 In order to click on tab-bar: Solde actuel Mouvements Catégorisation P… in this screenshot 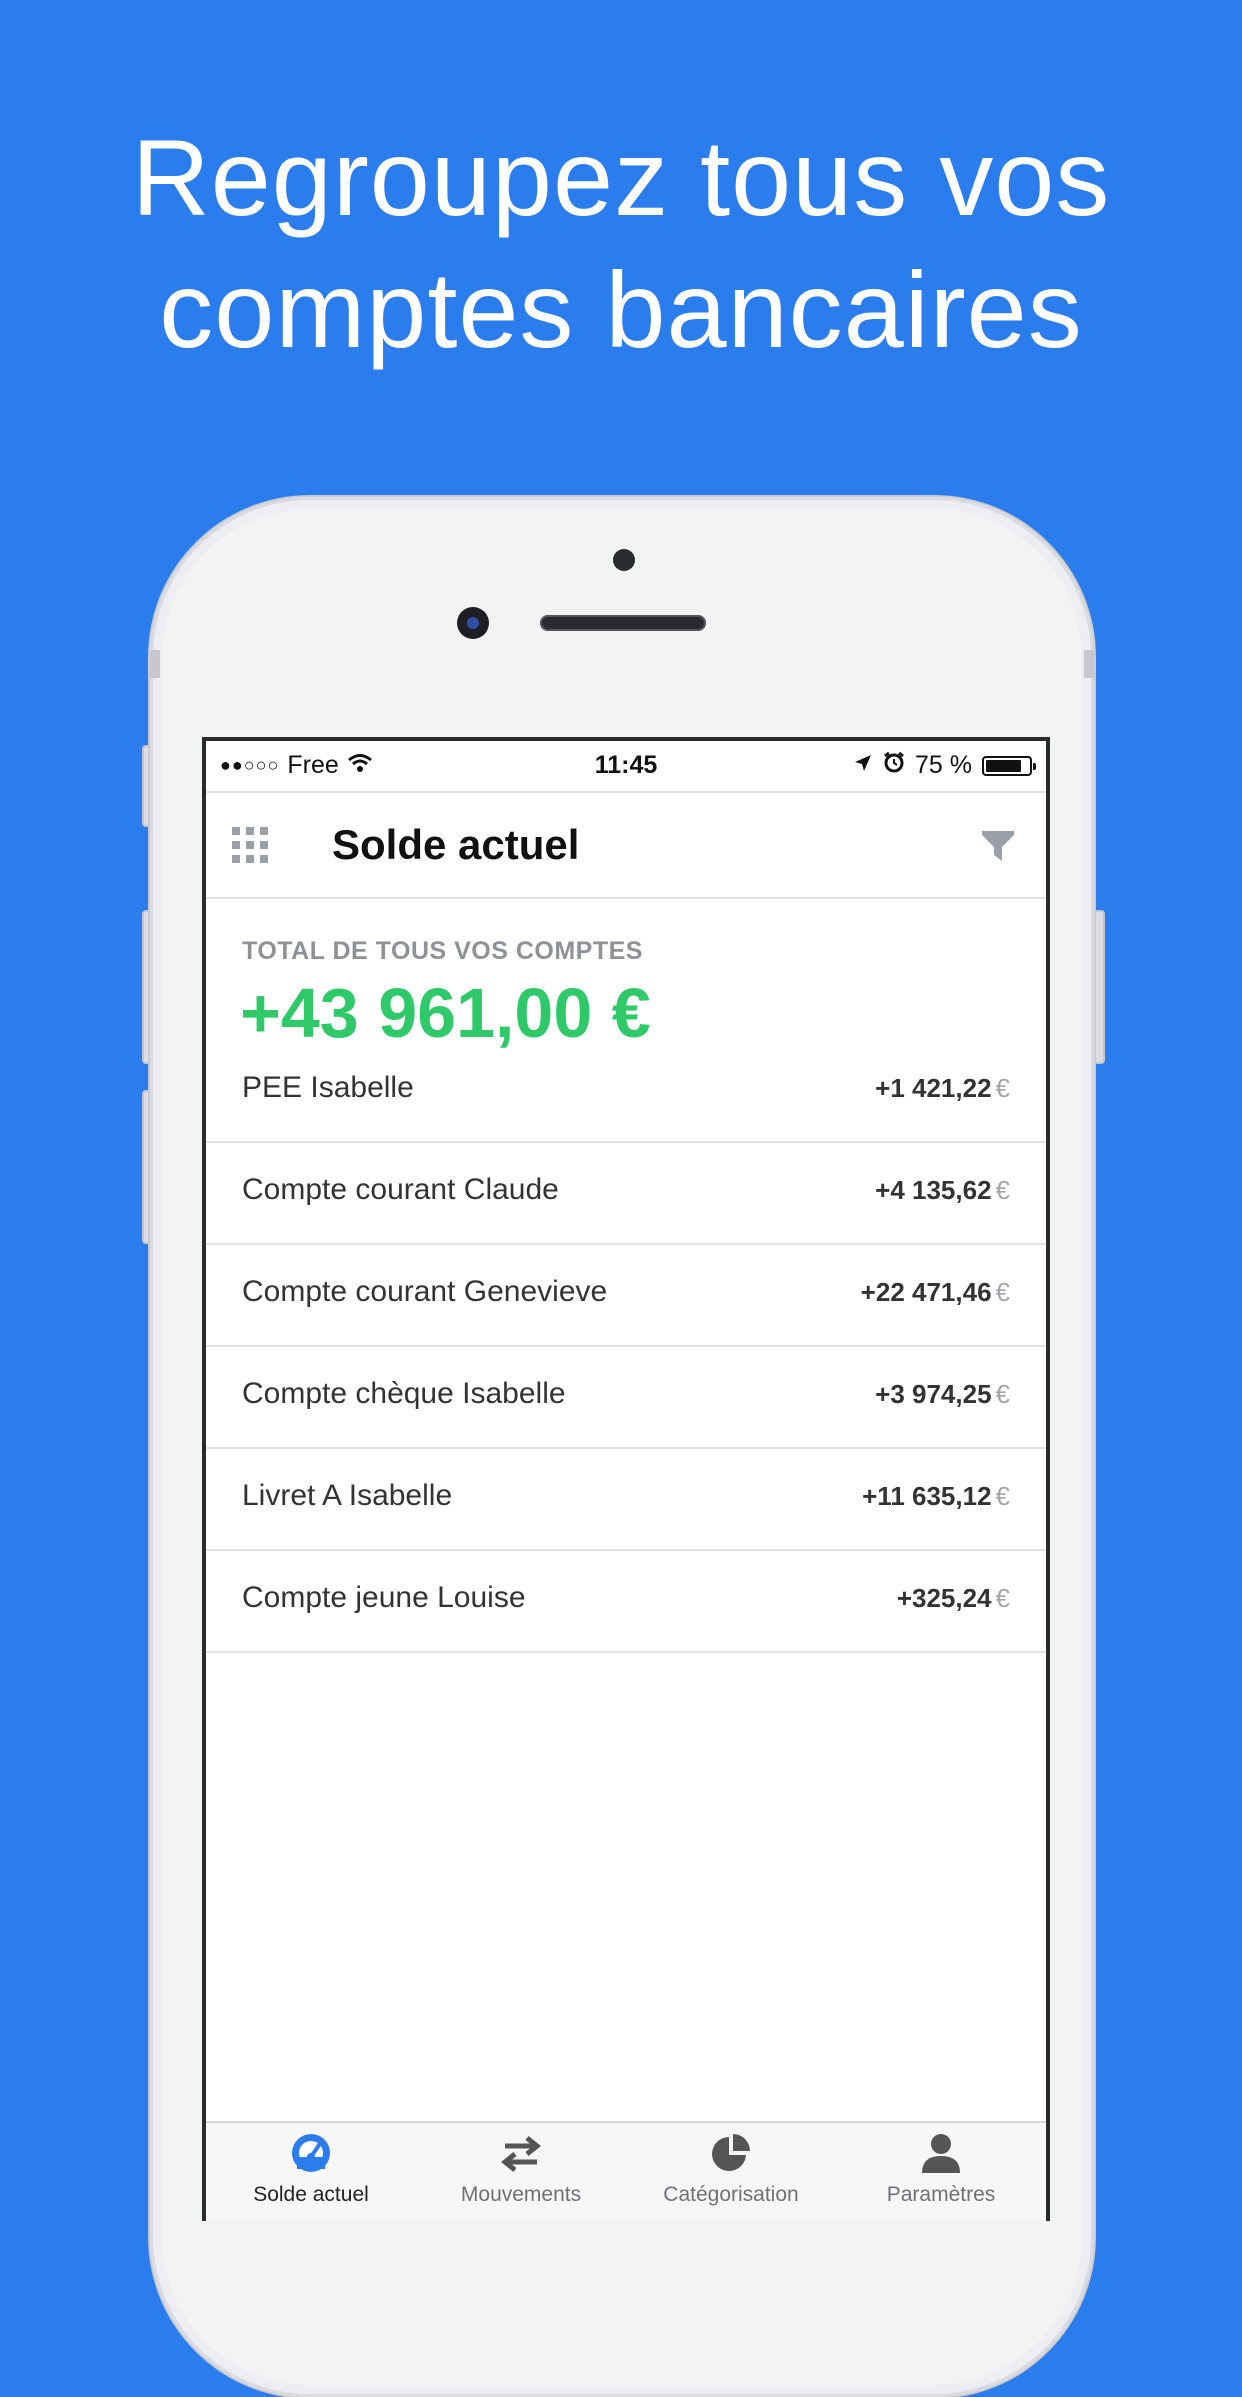, I will do `click(626, 2171)`.